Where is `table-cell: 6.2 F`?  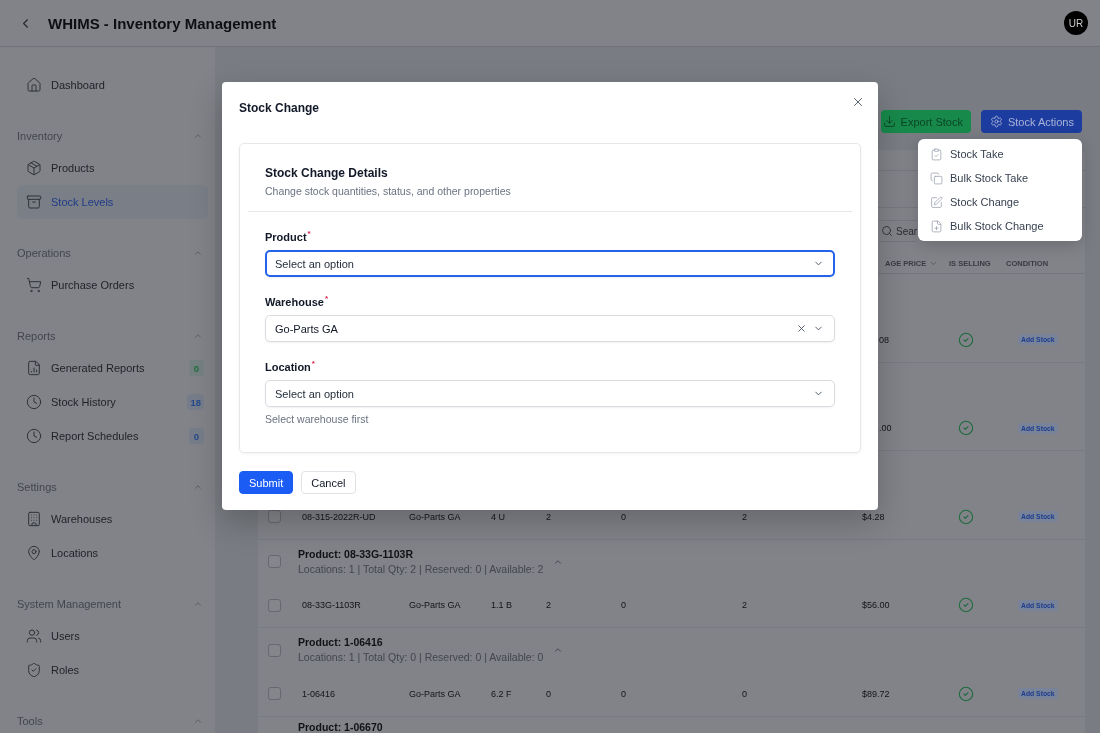 table-cell: 6.2 F is located at coordinates (501, 693).